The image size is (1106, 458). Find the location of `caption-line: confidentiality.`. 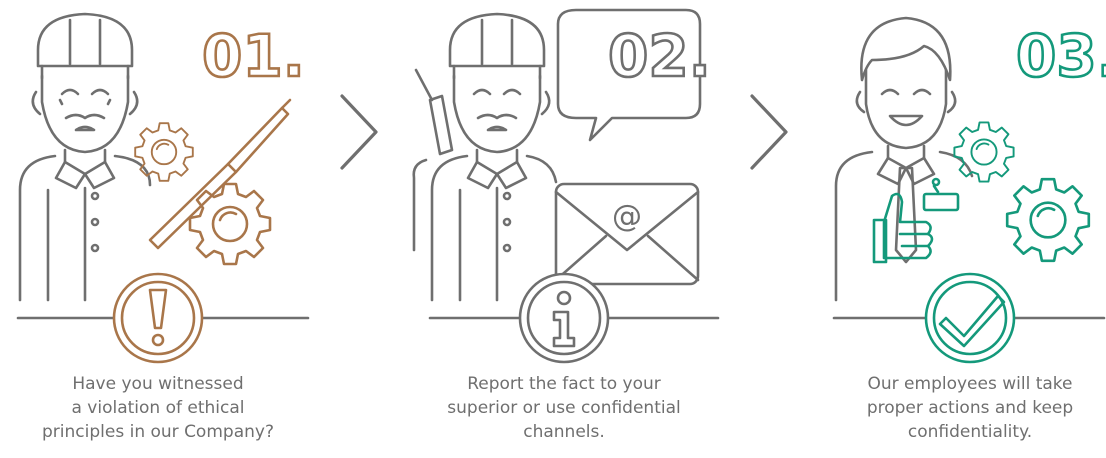

caption-line: confidentiality. is located at coordinates (970, 432).